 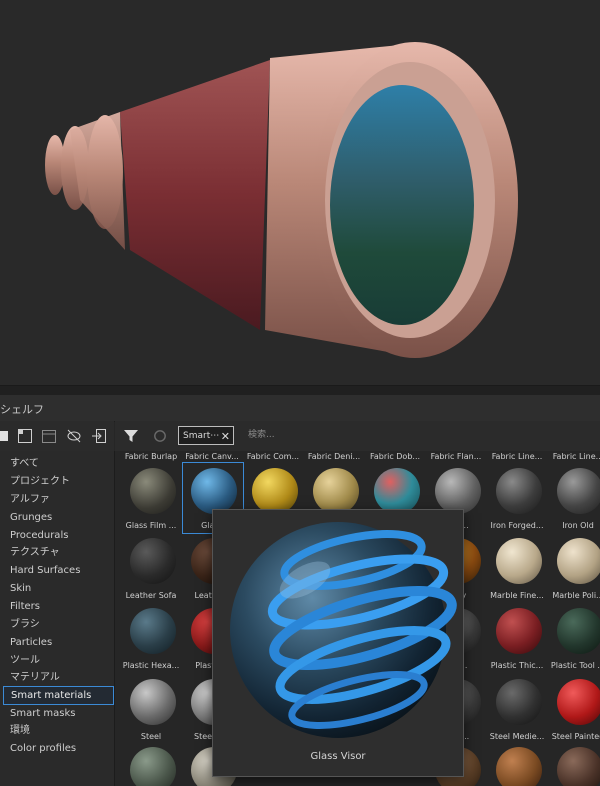 What do you see at coordinates (20, 588) in the screenshot?
I see `sidebar-item-skin: Skin` at bounding box center [20, 588].